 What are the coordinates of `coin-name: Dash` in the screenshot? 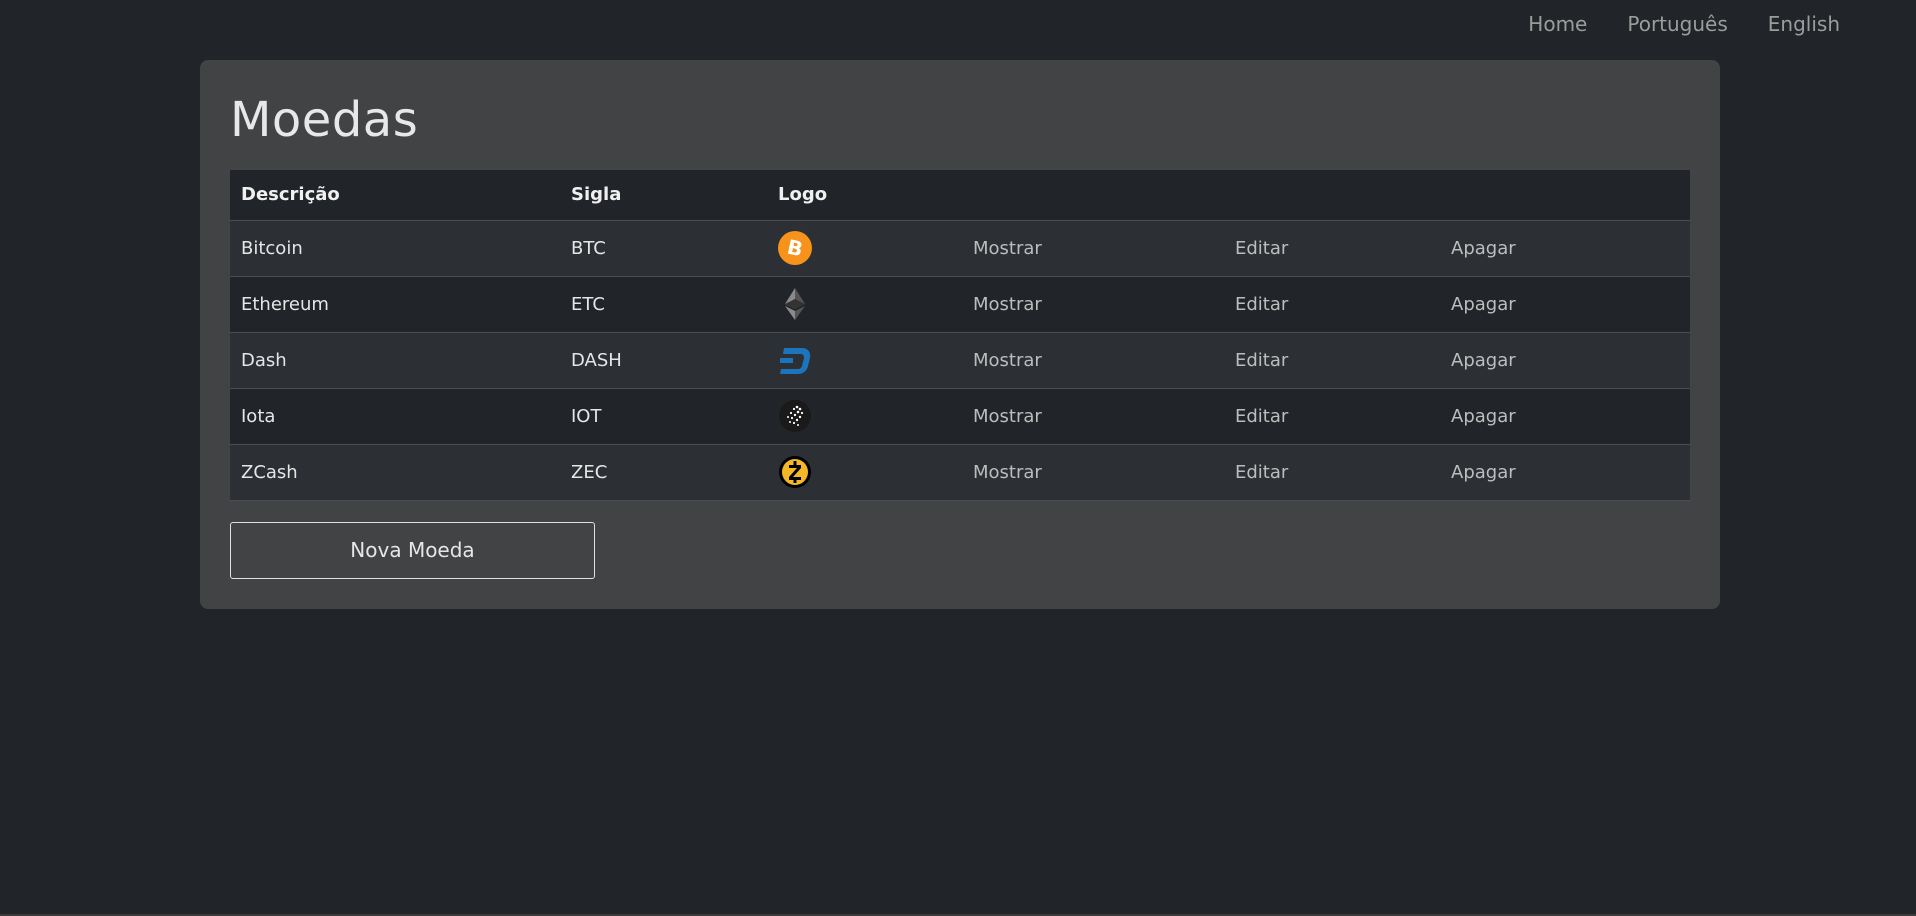 It's located at (395, 360).